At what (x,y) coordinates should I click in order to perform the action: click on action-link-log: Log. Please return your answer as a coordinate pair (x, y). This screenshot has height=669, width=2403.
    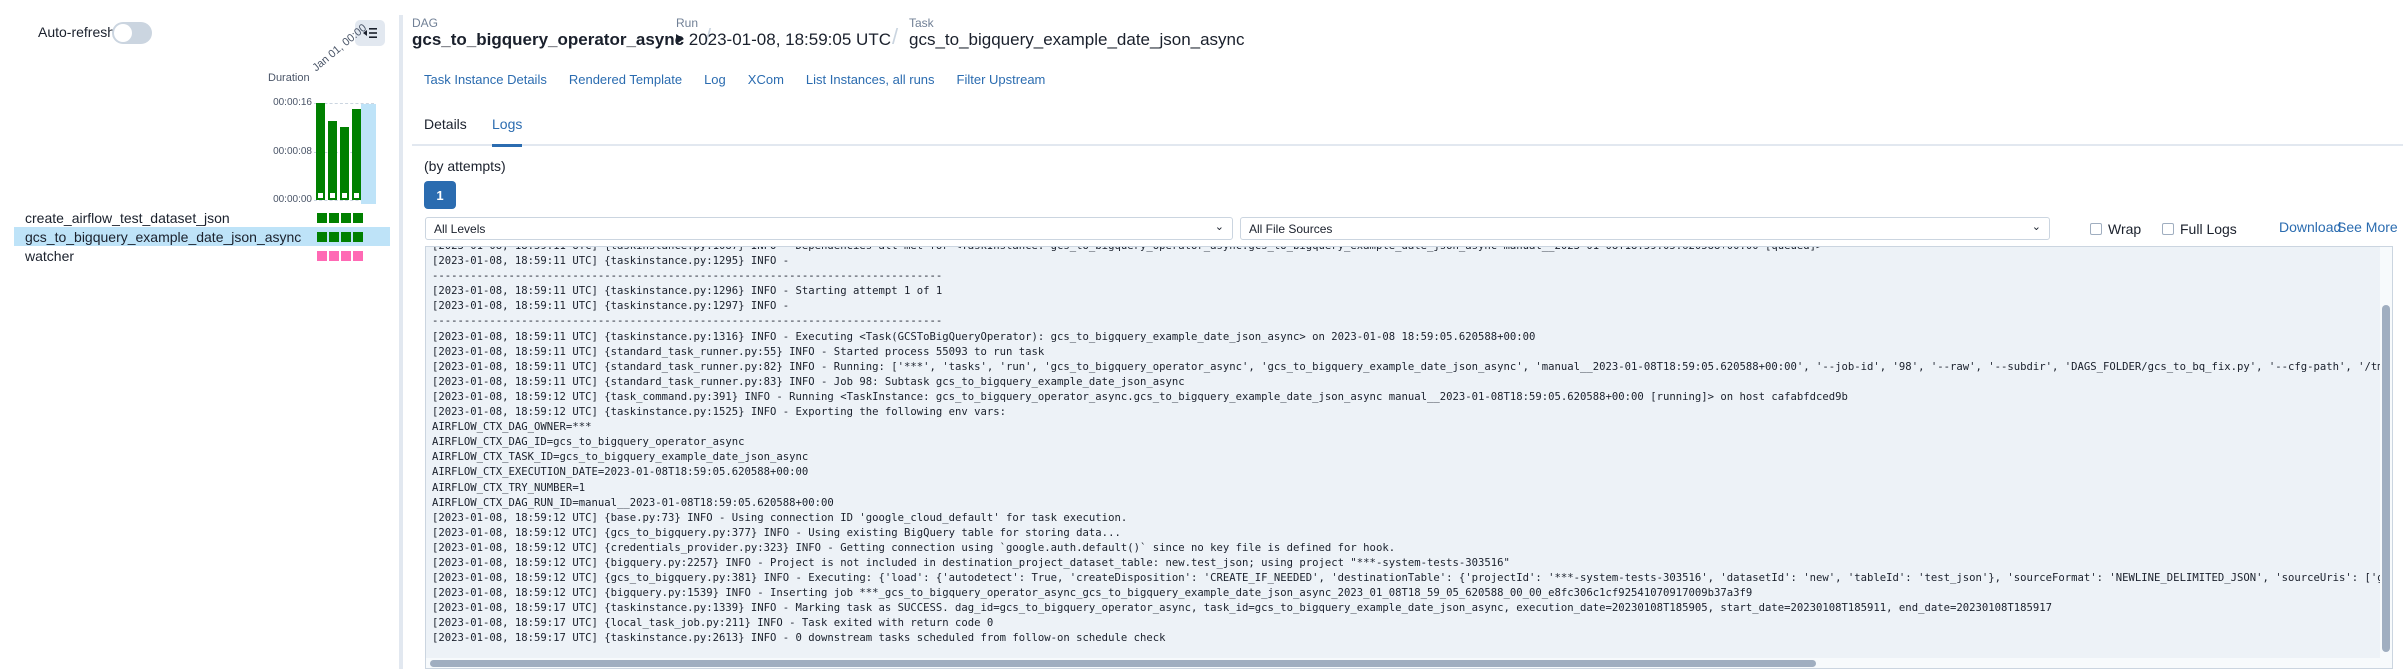
    Looking at the image, I should click on (715, 79).